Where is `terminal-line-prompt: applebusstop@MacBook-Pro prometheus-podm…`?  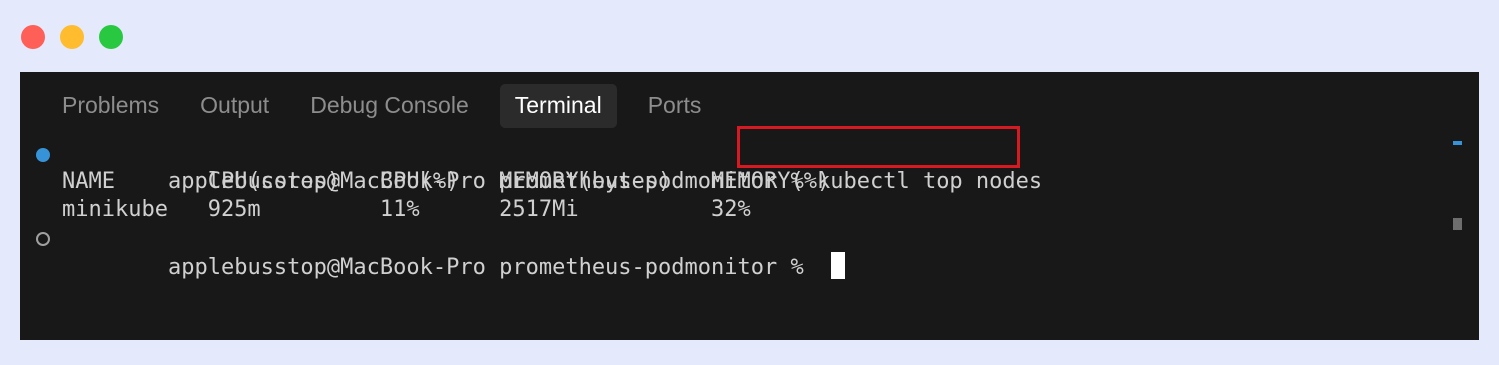 terminal-line-prompt: applebusstop@MacBook-Pro prometheus-podm… is located at coordinates (749, 252).